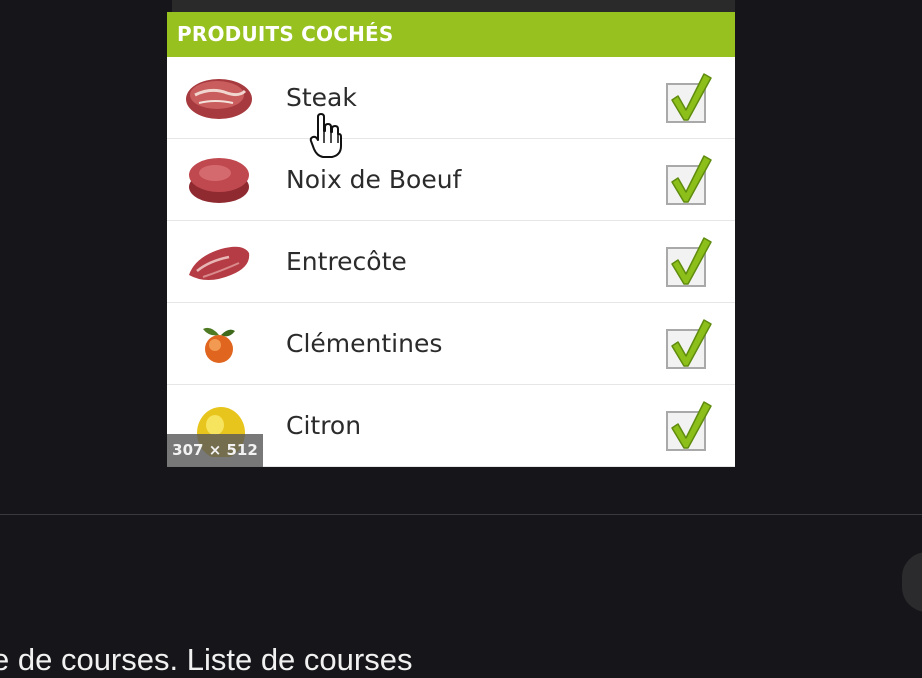 This screenshot has width=922, height=678. Describe the element at coordinates (215, 450) in the screenshot. I see `image-dimensions-badge: 307 × 512` at that location.